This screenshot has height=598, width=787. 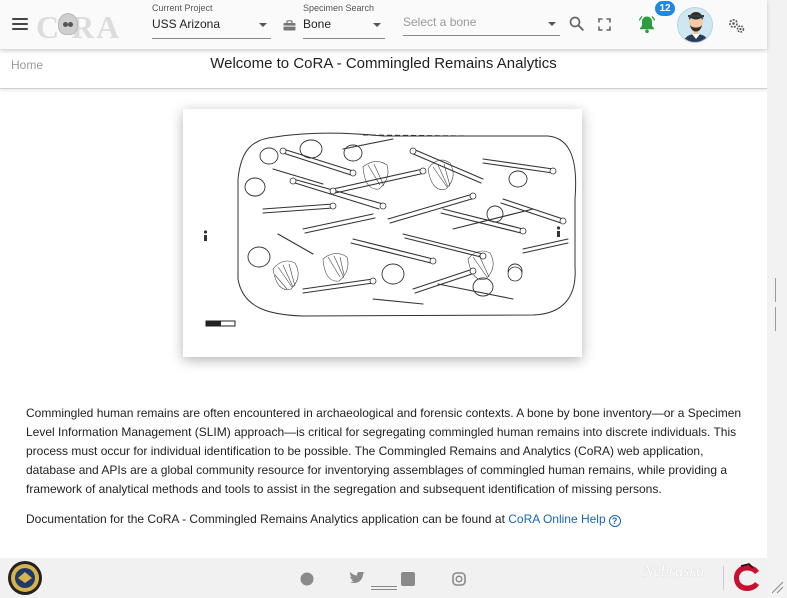 What do you see at coordinates (182, 8) in the screenshot?
I see `project-label: Current Project` at bounding box center [182, 8].